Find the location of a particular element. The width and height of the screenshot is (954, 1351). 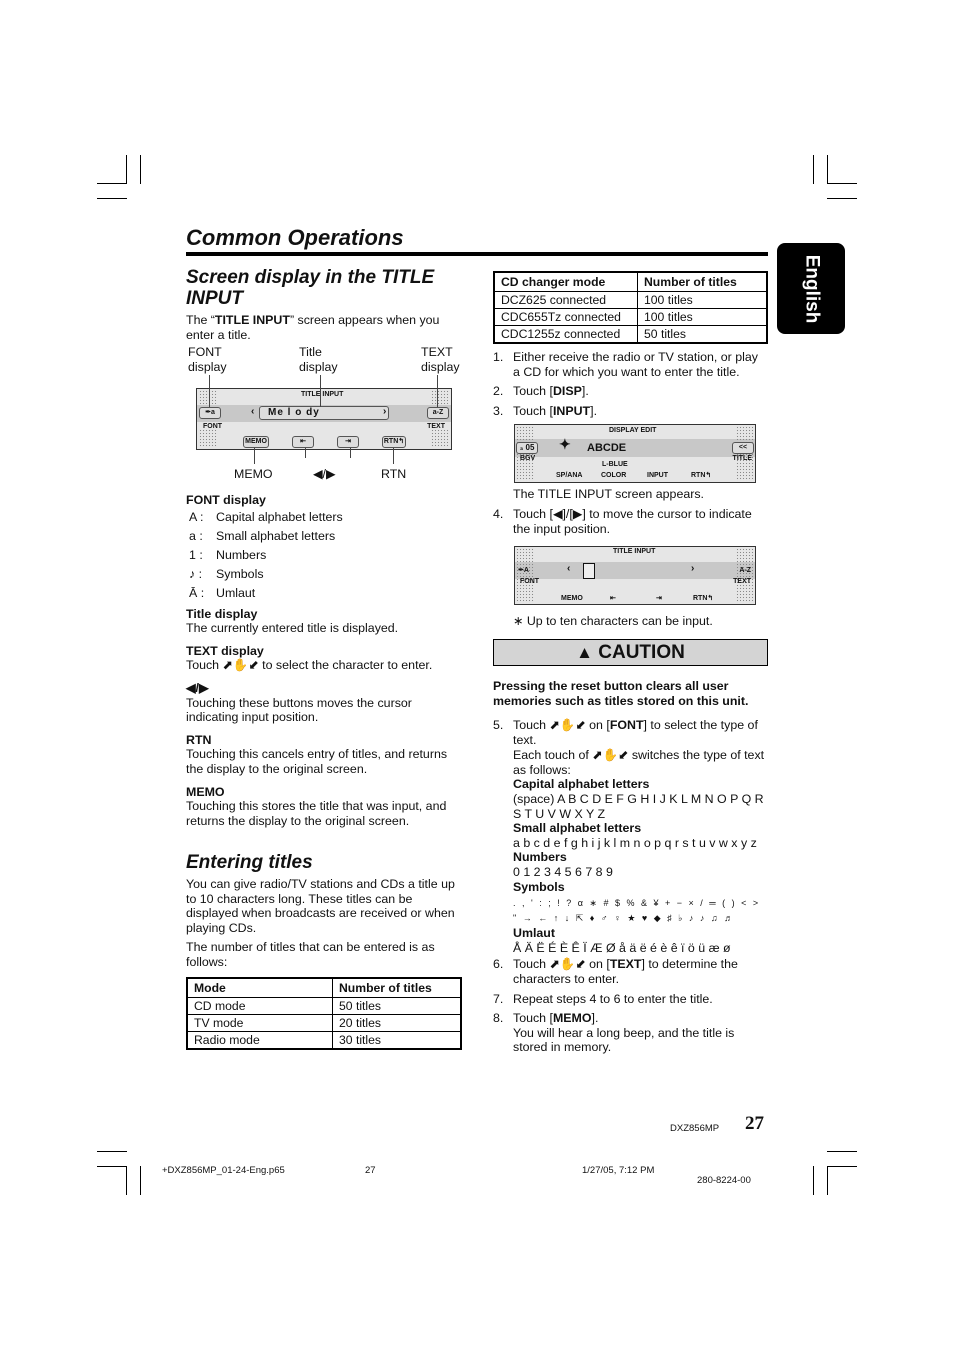

step-text: Touch [DISP]. is located at coordinates (640, 391).